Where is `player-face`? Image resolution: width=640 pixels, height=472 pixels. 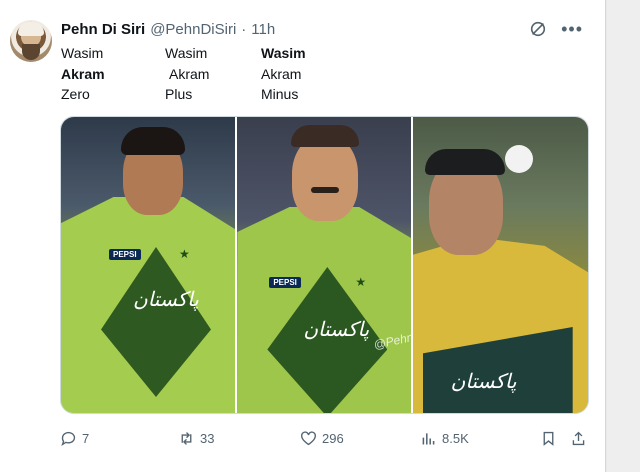 player-face is located at coordinates (325, 178).